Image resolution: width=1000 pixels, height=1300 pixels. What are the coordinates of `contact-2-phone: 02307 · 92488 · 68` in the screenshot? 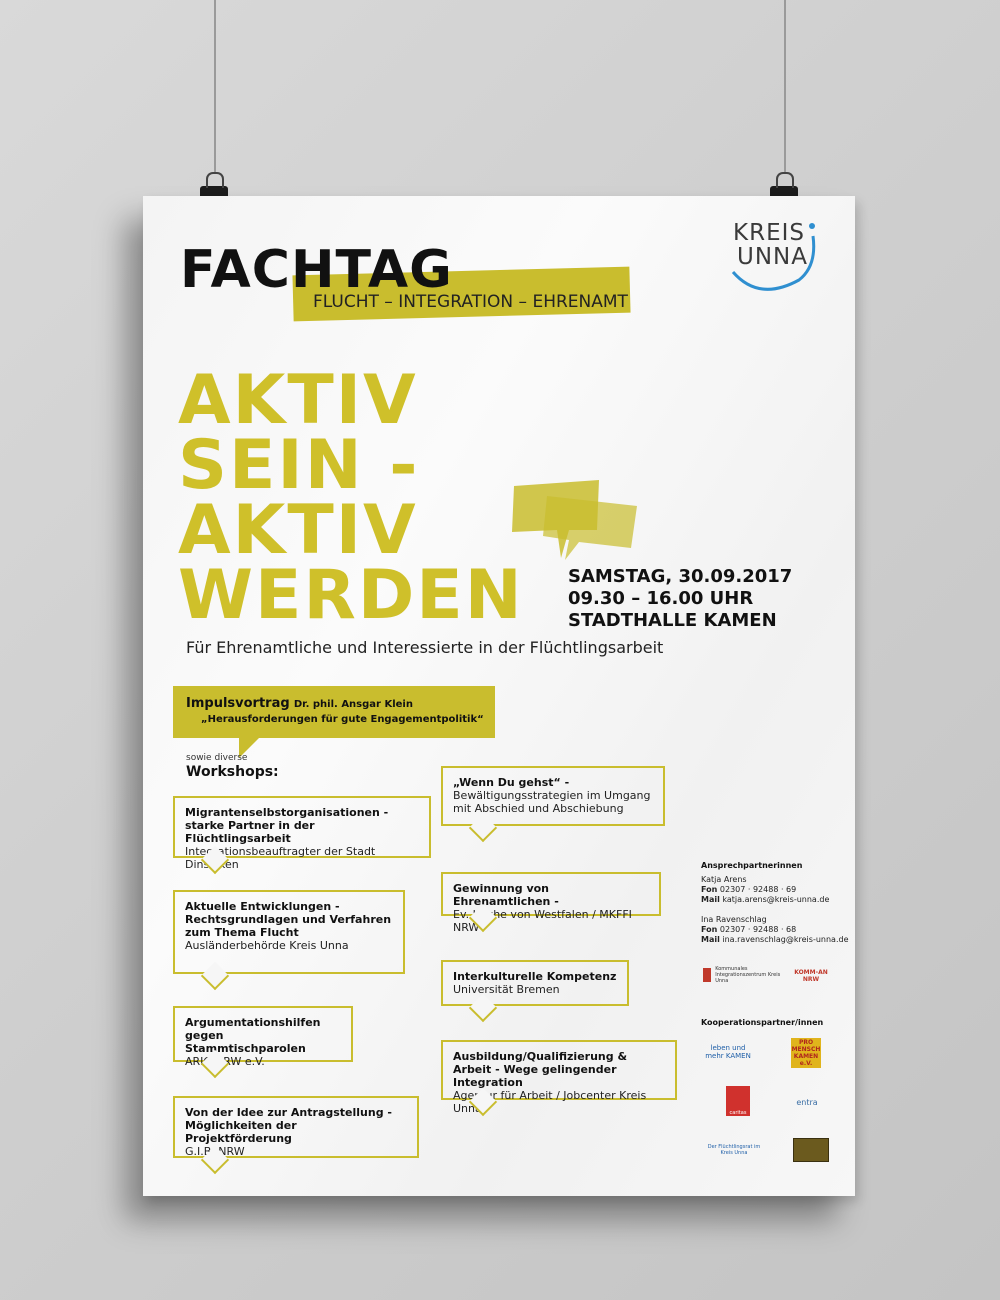 It's located at (758, 929).